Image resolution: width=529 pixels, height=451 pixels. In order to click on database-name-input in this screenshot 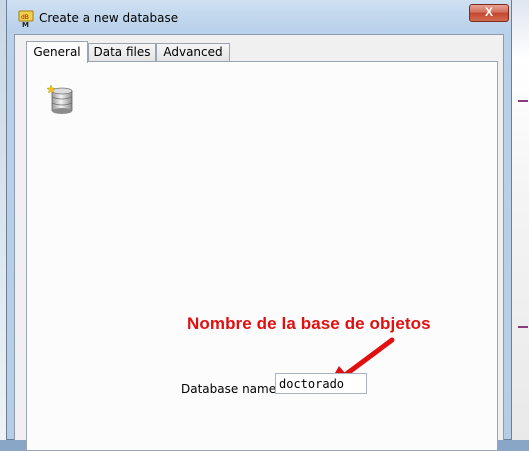, I will do `click(321, 383)`.